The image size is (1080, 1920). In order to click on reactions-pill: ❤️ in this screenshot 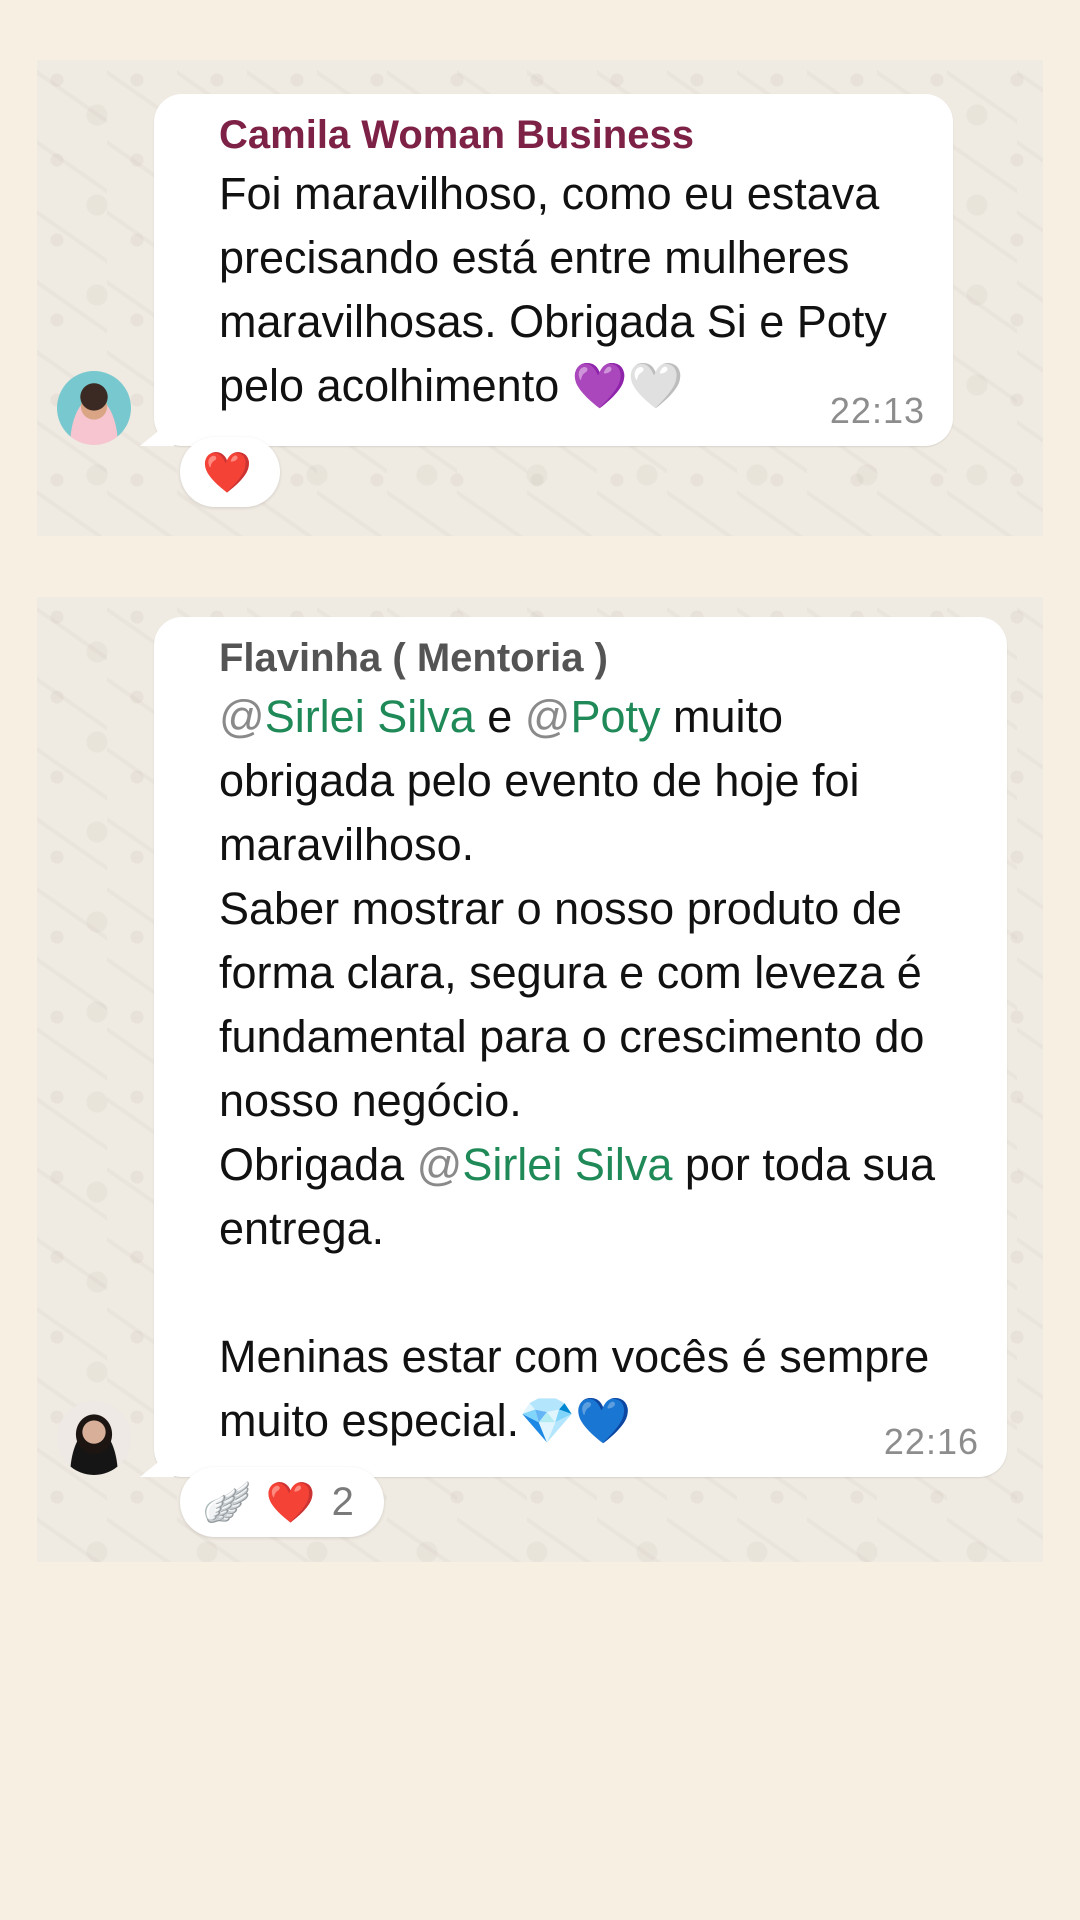, I will do `click(230, 472)`.